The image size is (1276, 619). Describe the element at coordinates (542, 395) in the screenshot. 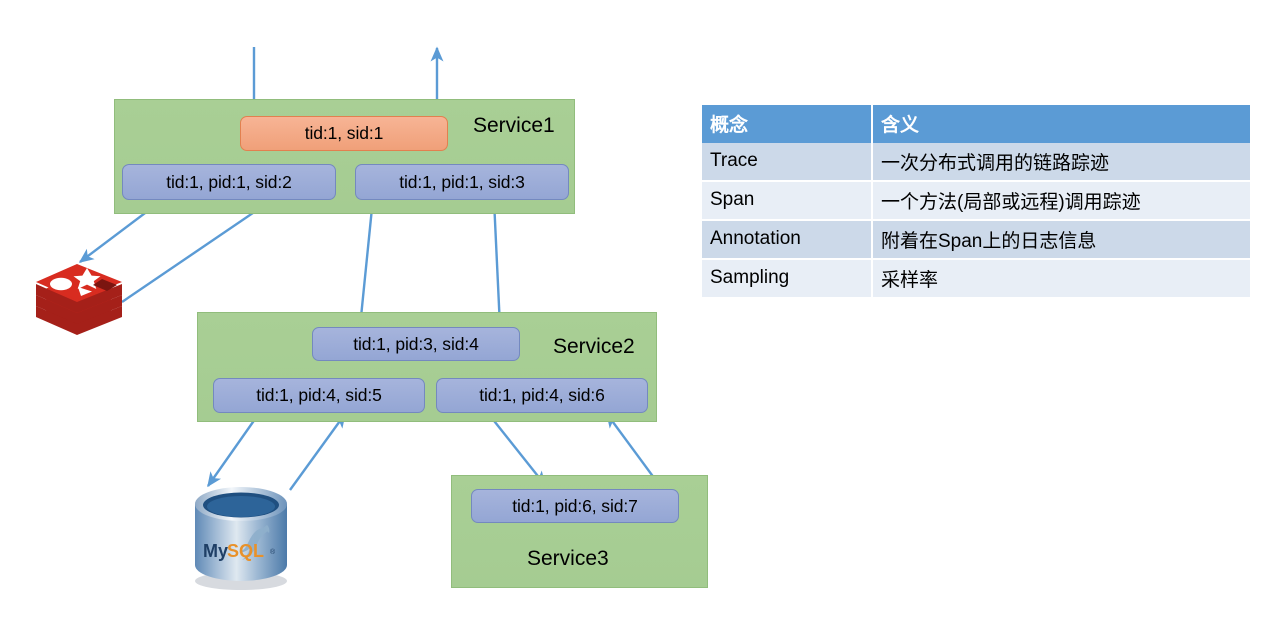

I see `span-chip-sid6: tid:1, pid:4, sid:6` at that location.